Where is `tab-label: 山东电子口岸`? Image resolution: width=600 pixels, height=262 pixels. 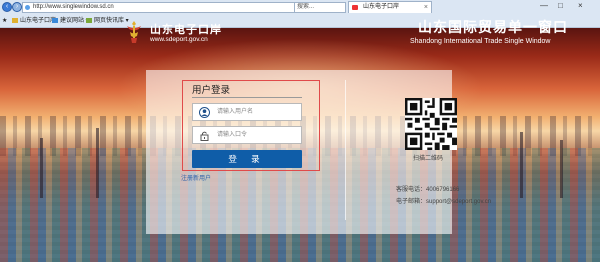 tab-label: 山东电子口岸 is located at coordinates (381, 7).